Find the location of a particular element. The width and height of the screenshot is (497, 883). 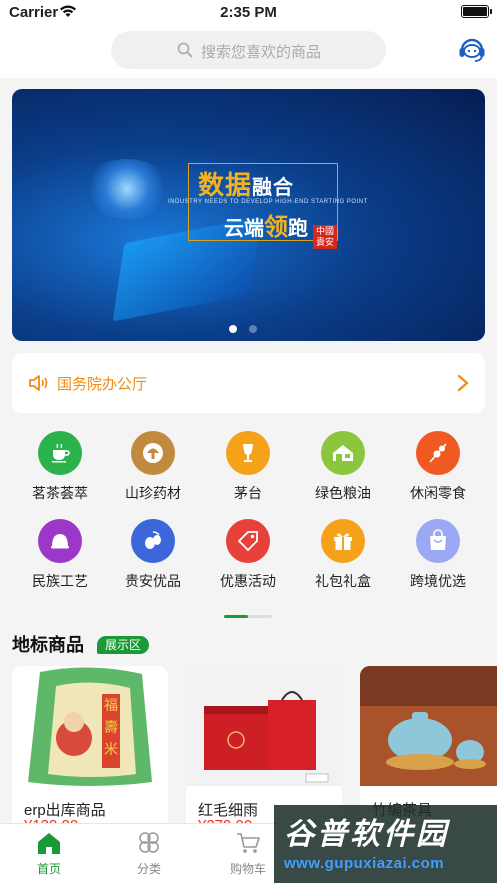

category-item: 茗茶荟萃 is located at coordinates (60, 471).